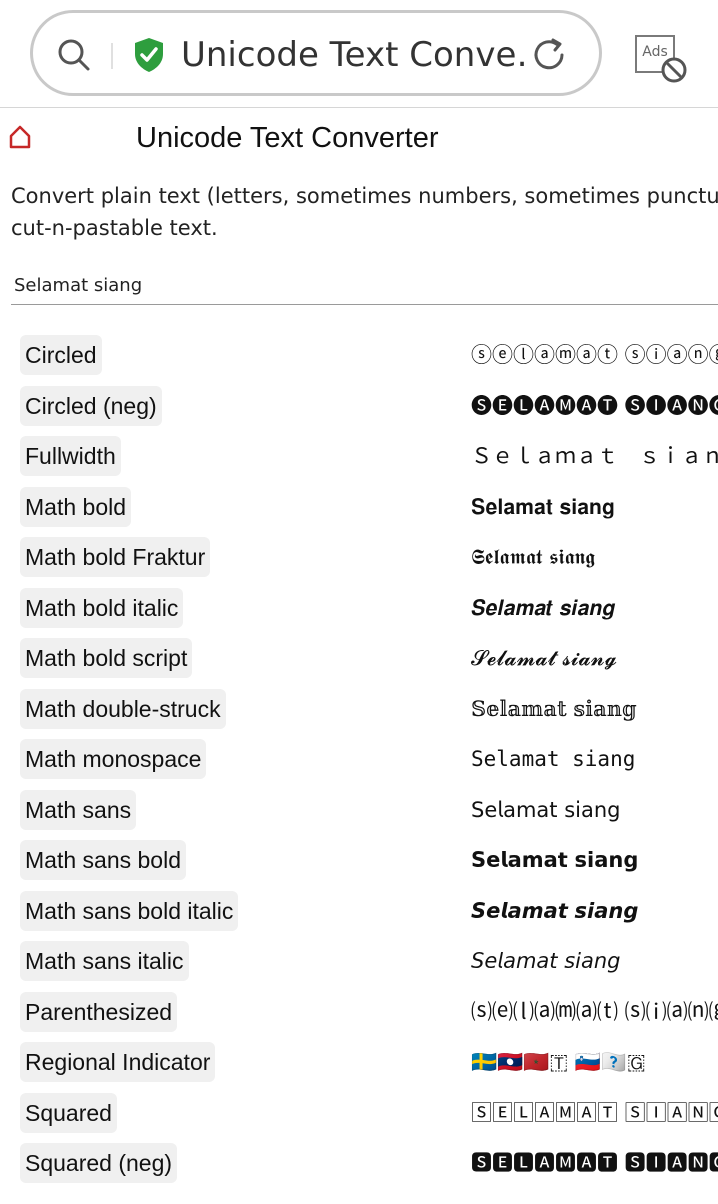  What do you see at coordinates (594, 507) in the screenshot?
I see `converted-text: 𝐒𝐞𝐥𝐚𝐦𝐚𝐭 𝐬𝐢𝐚𝐧𝐠` at bounding box center [594, 507].